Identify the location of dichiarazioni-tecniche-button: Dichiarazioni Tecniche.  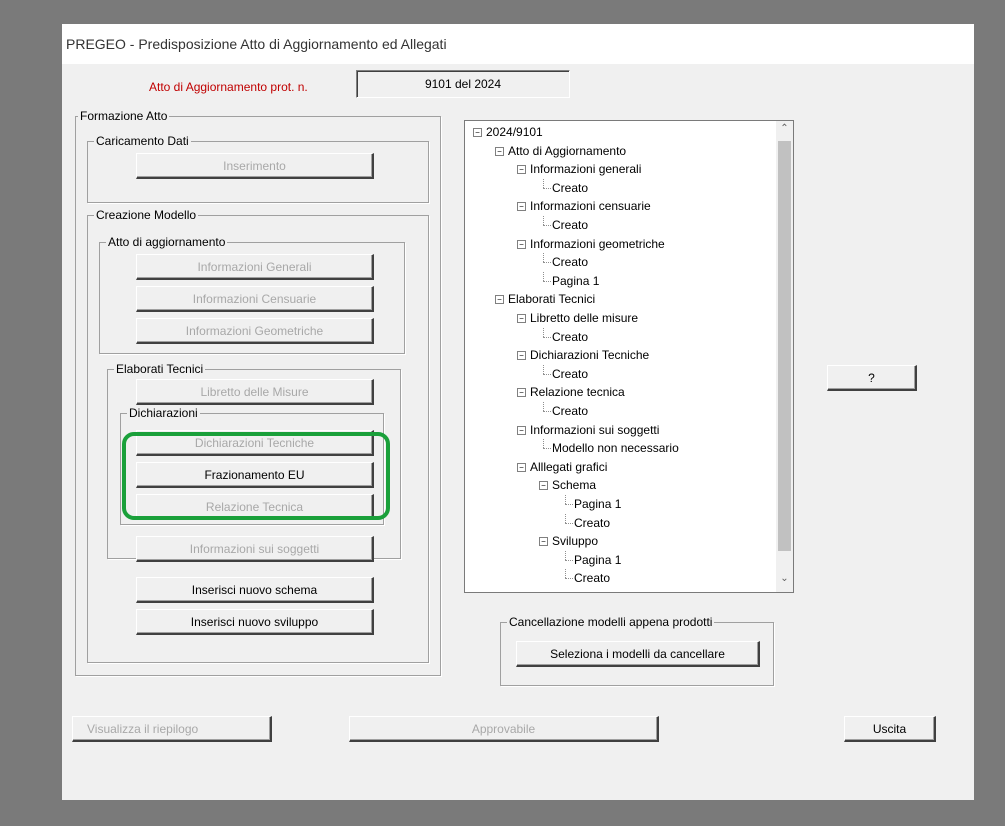
(255, 443).